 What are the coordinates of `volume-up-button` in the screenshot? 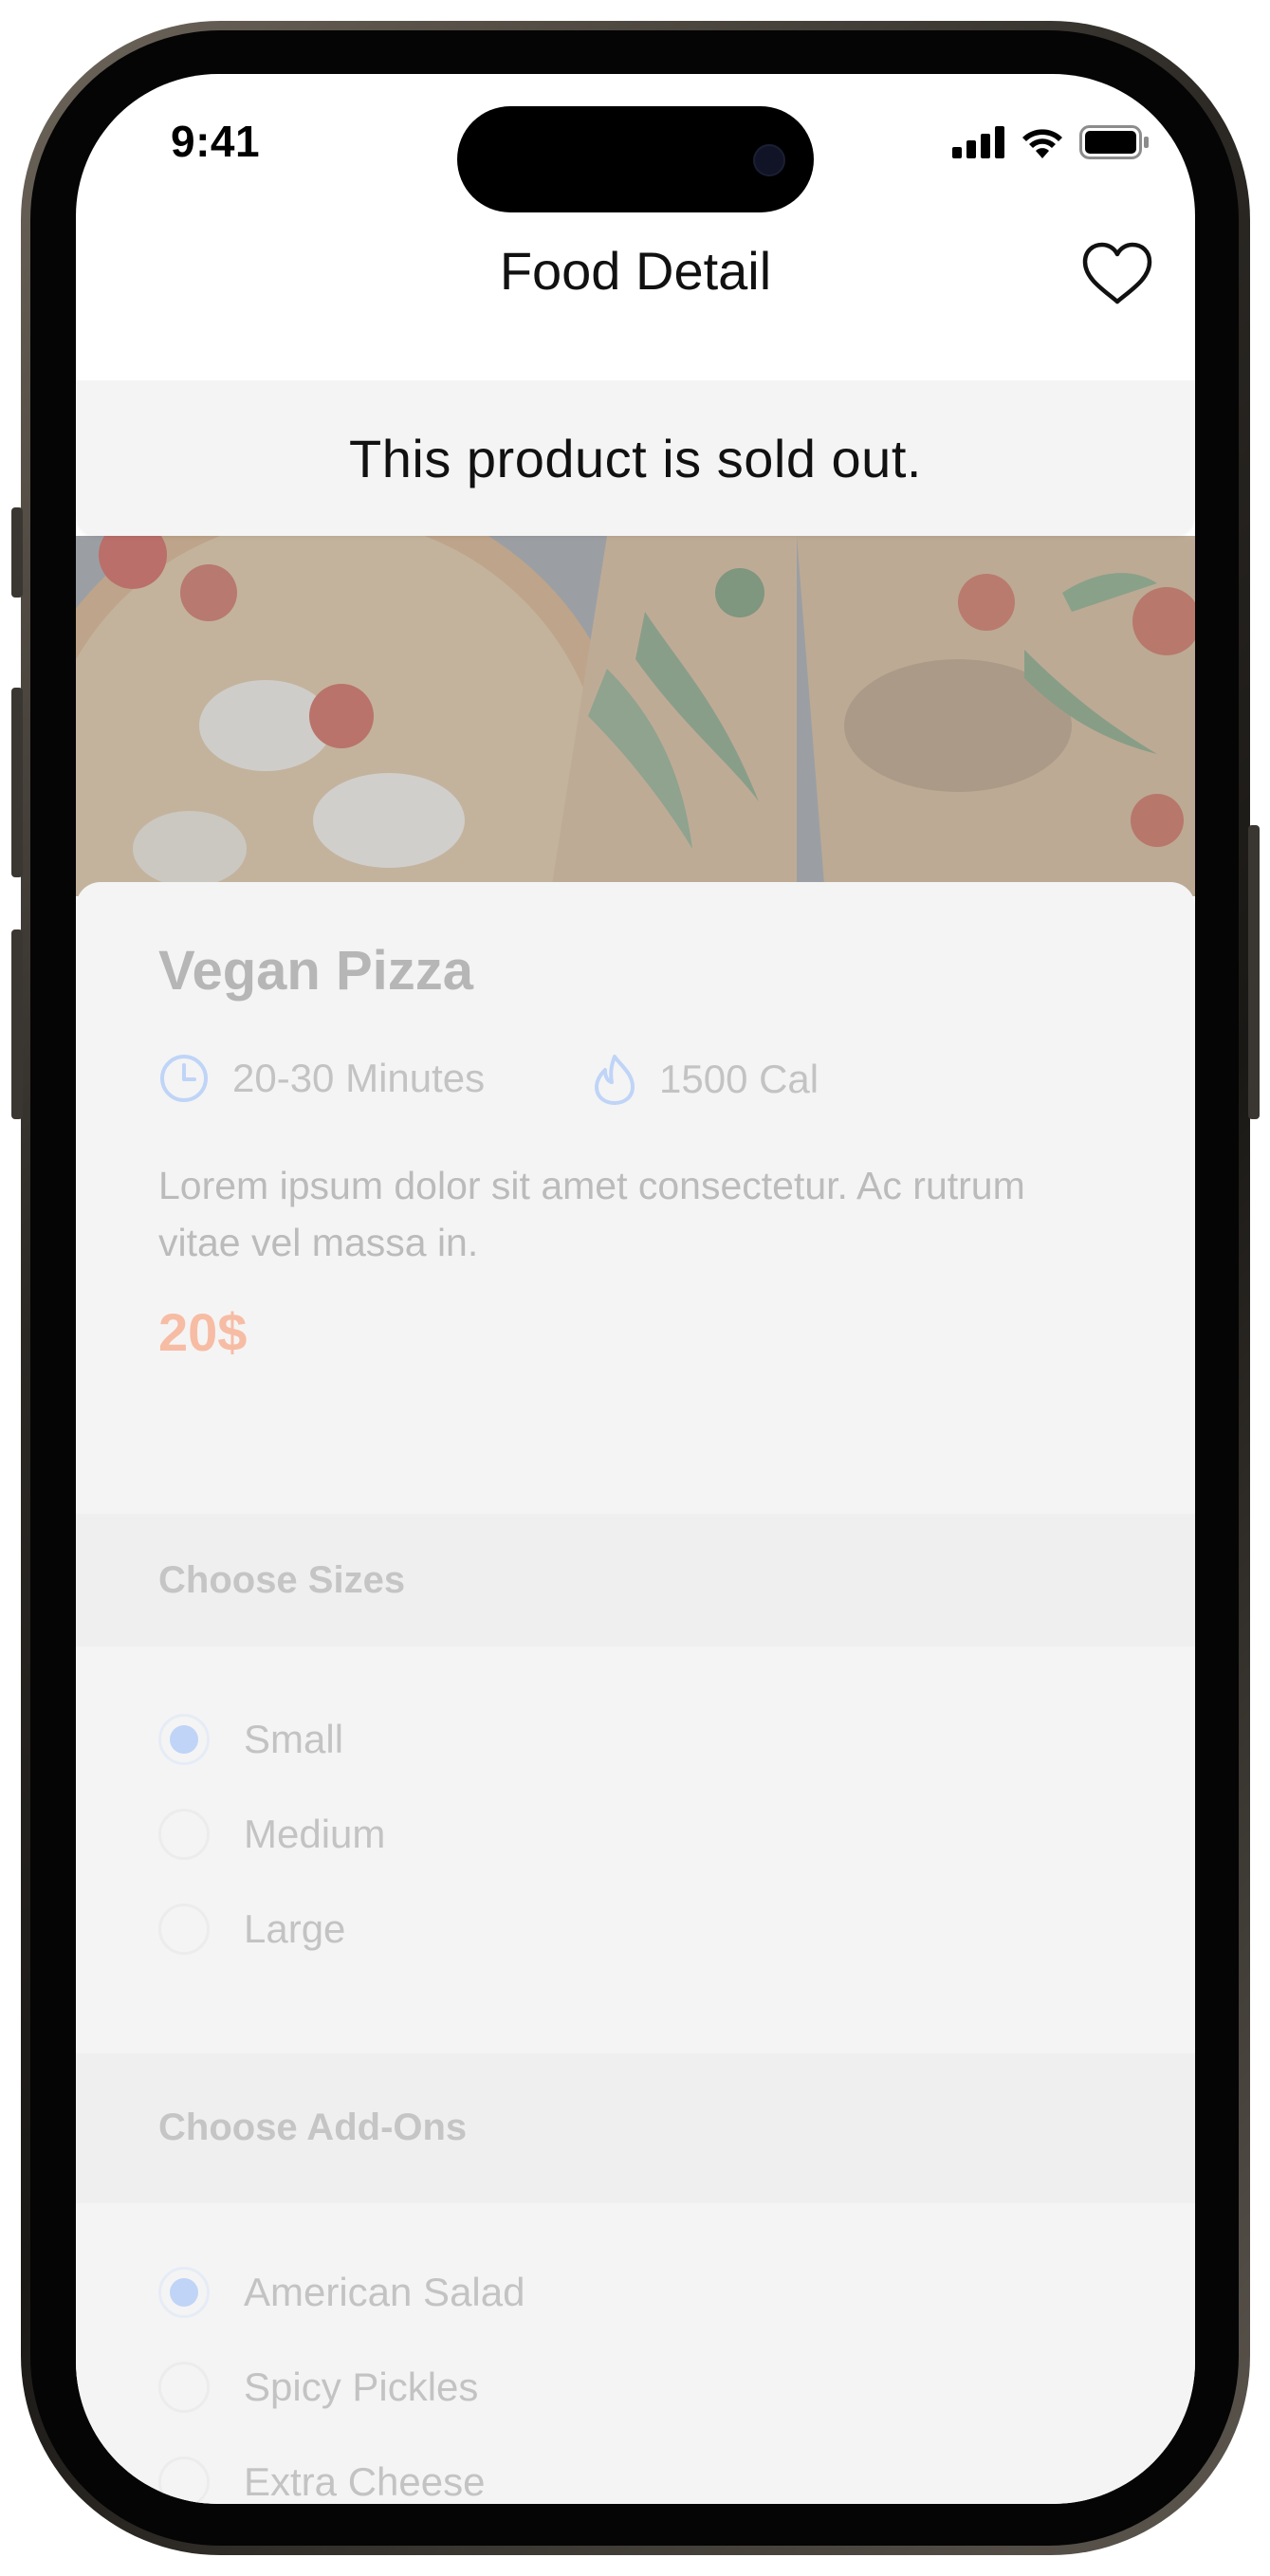 It's located at (17, 782).